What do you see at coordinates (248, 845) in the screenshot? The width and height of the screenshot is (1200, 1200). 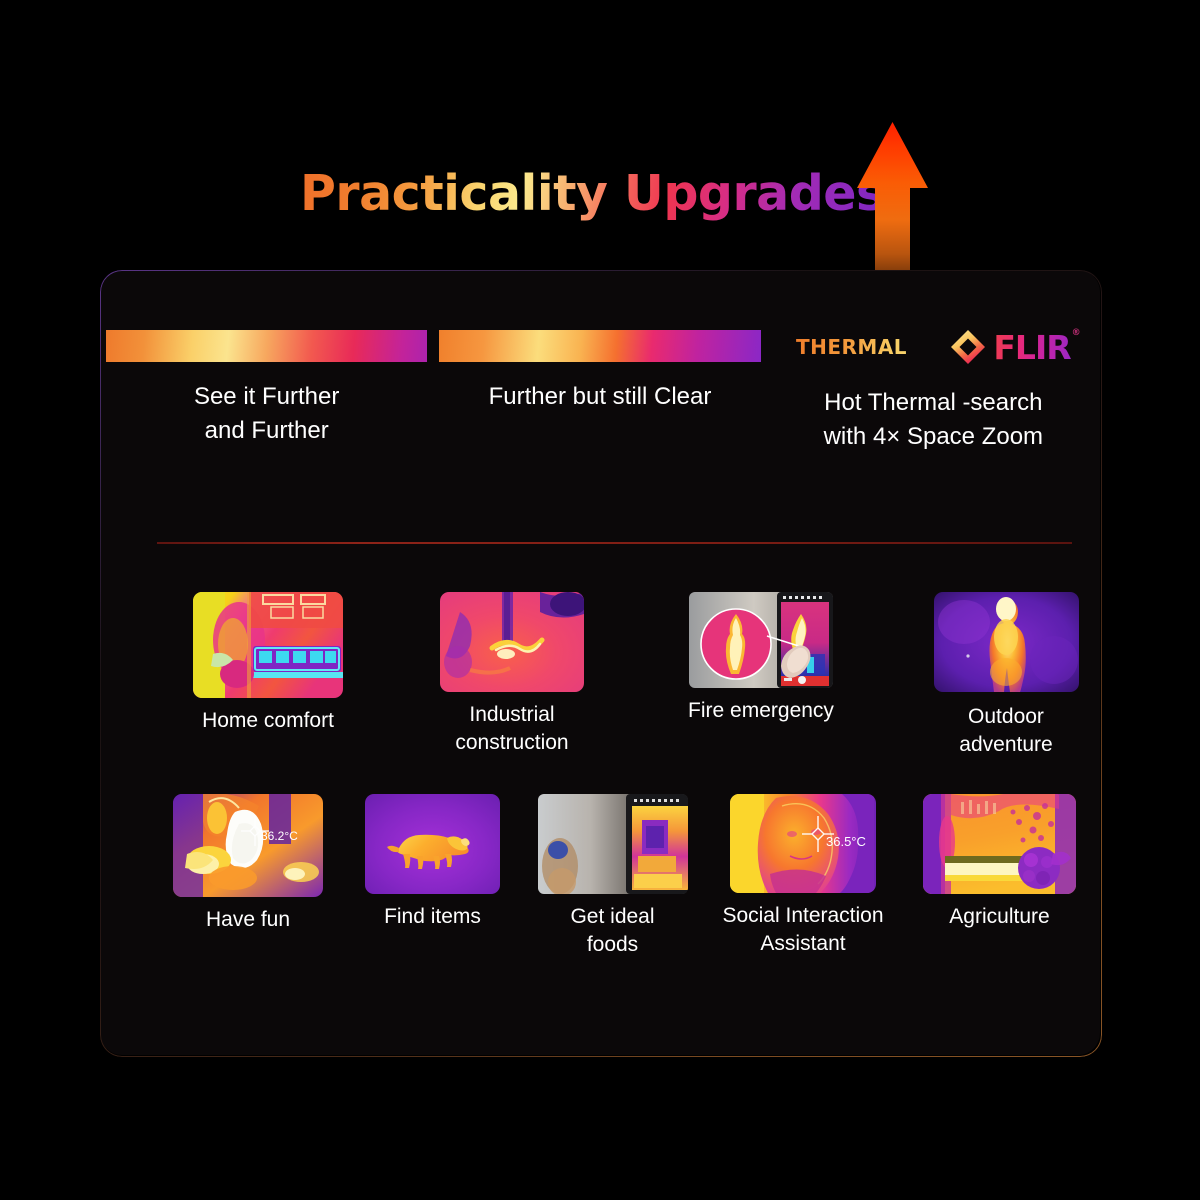 I see `thermal-people-indoor-image: 36.2°C` at bounding box center [248, 845].